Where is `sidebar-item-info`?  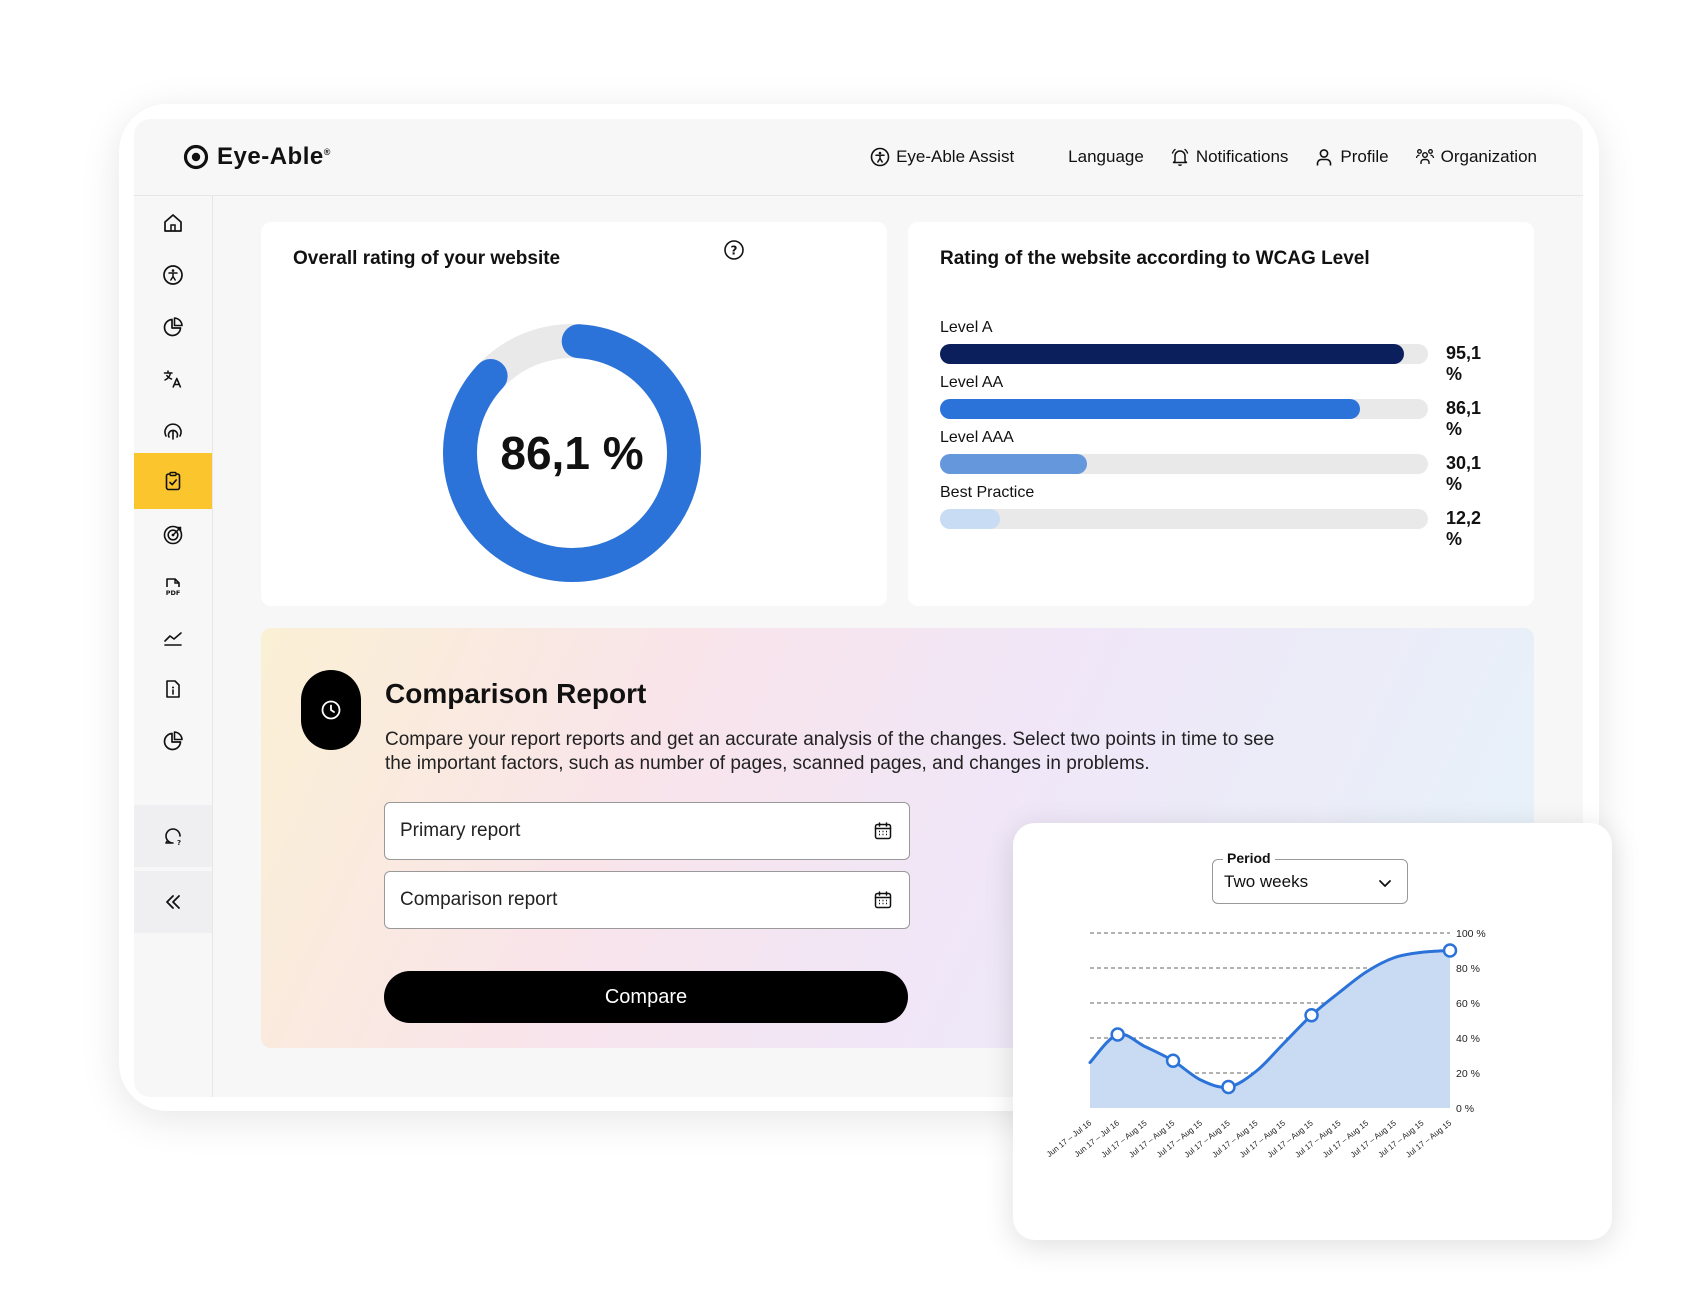
sidebar-item-info is located at coordinates (173, 689).